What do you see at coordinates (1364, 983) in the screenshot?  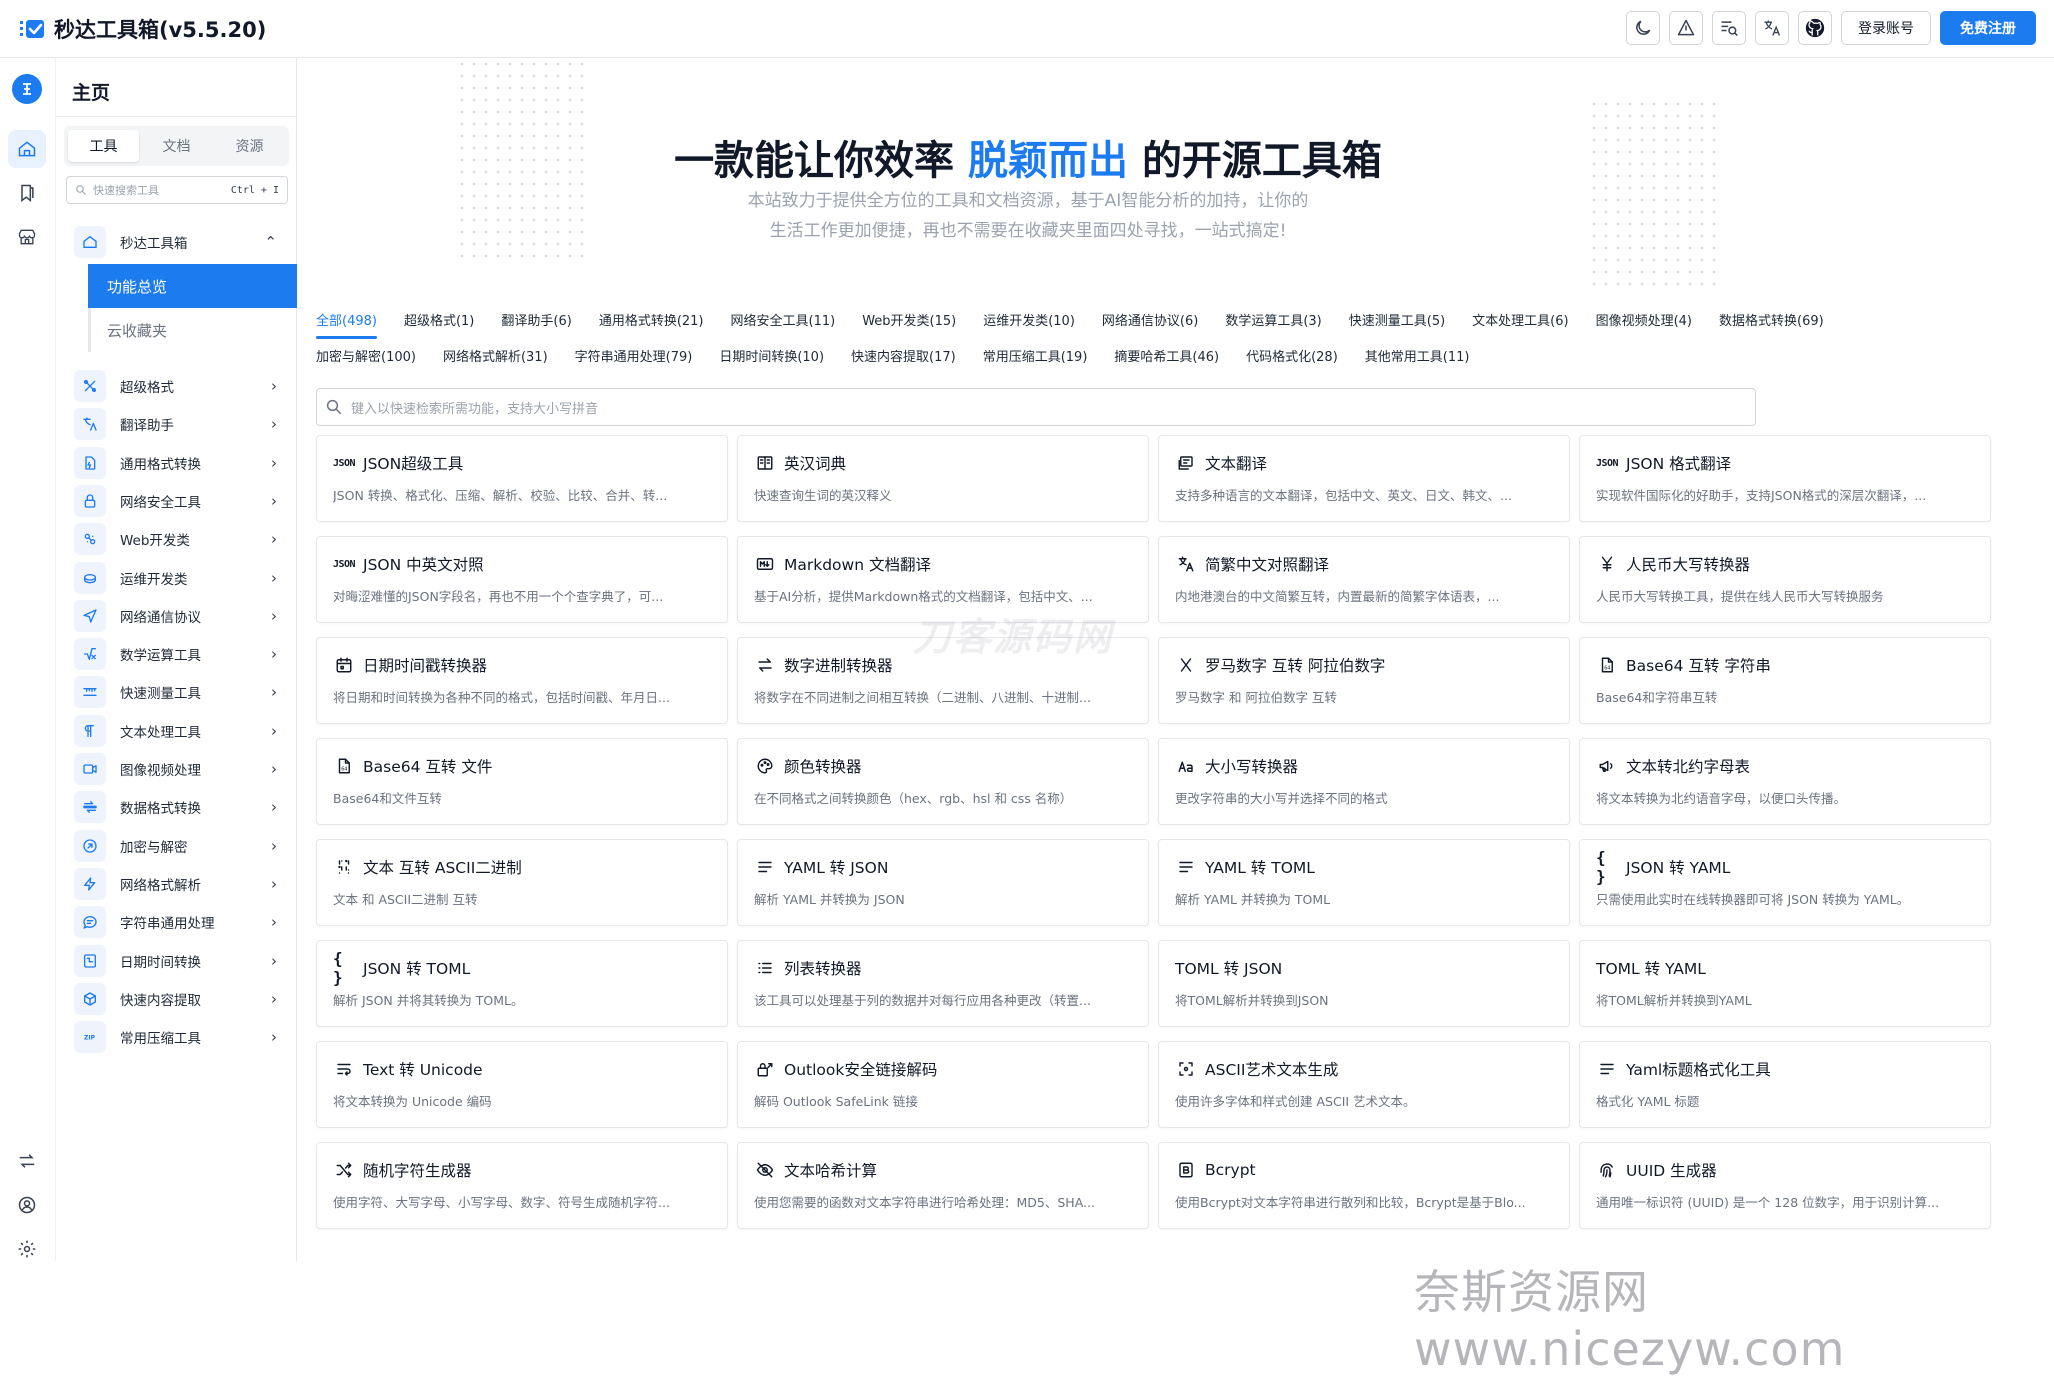 I see `tool-card: TOML 转 JSON 将TOML解析并转换到JSON` at bounding box center [1364, 983].